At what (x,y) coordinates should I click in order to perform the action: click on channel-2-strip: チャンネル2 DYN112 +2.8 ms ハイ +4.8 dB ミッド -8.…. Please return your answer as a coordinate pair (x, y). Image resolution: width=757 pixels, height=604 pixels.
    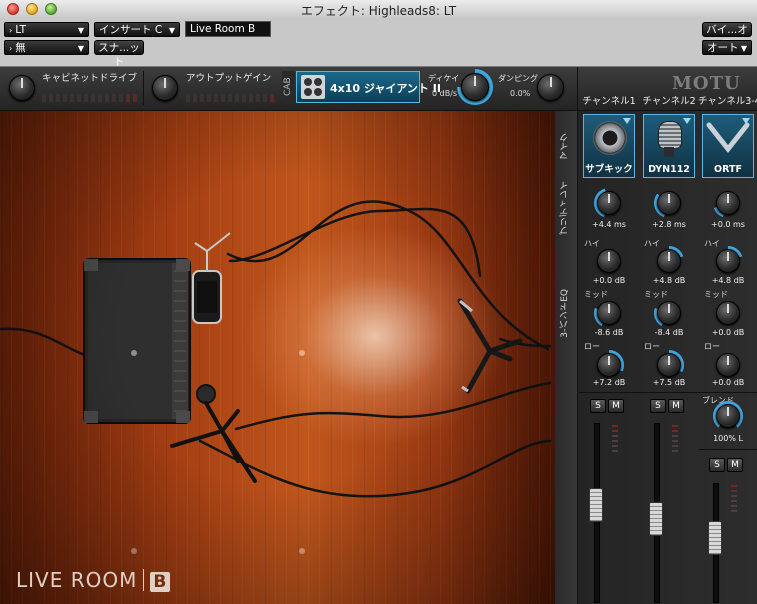
    Looking at the image, I should click on (669, 350).